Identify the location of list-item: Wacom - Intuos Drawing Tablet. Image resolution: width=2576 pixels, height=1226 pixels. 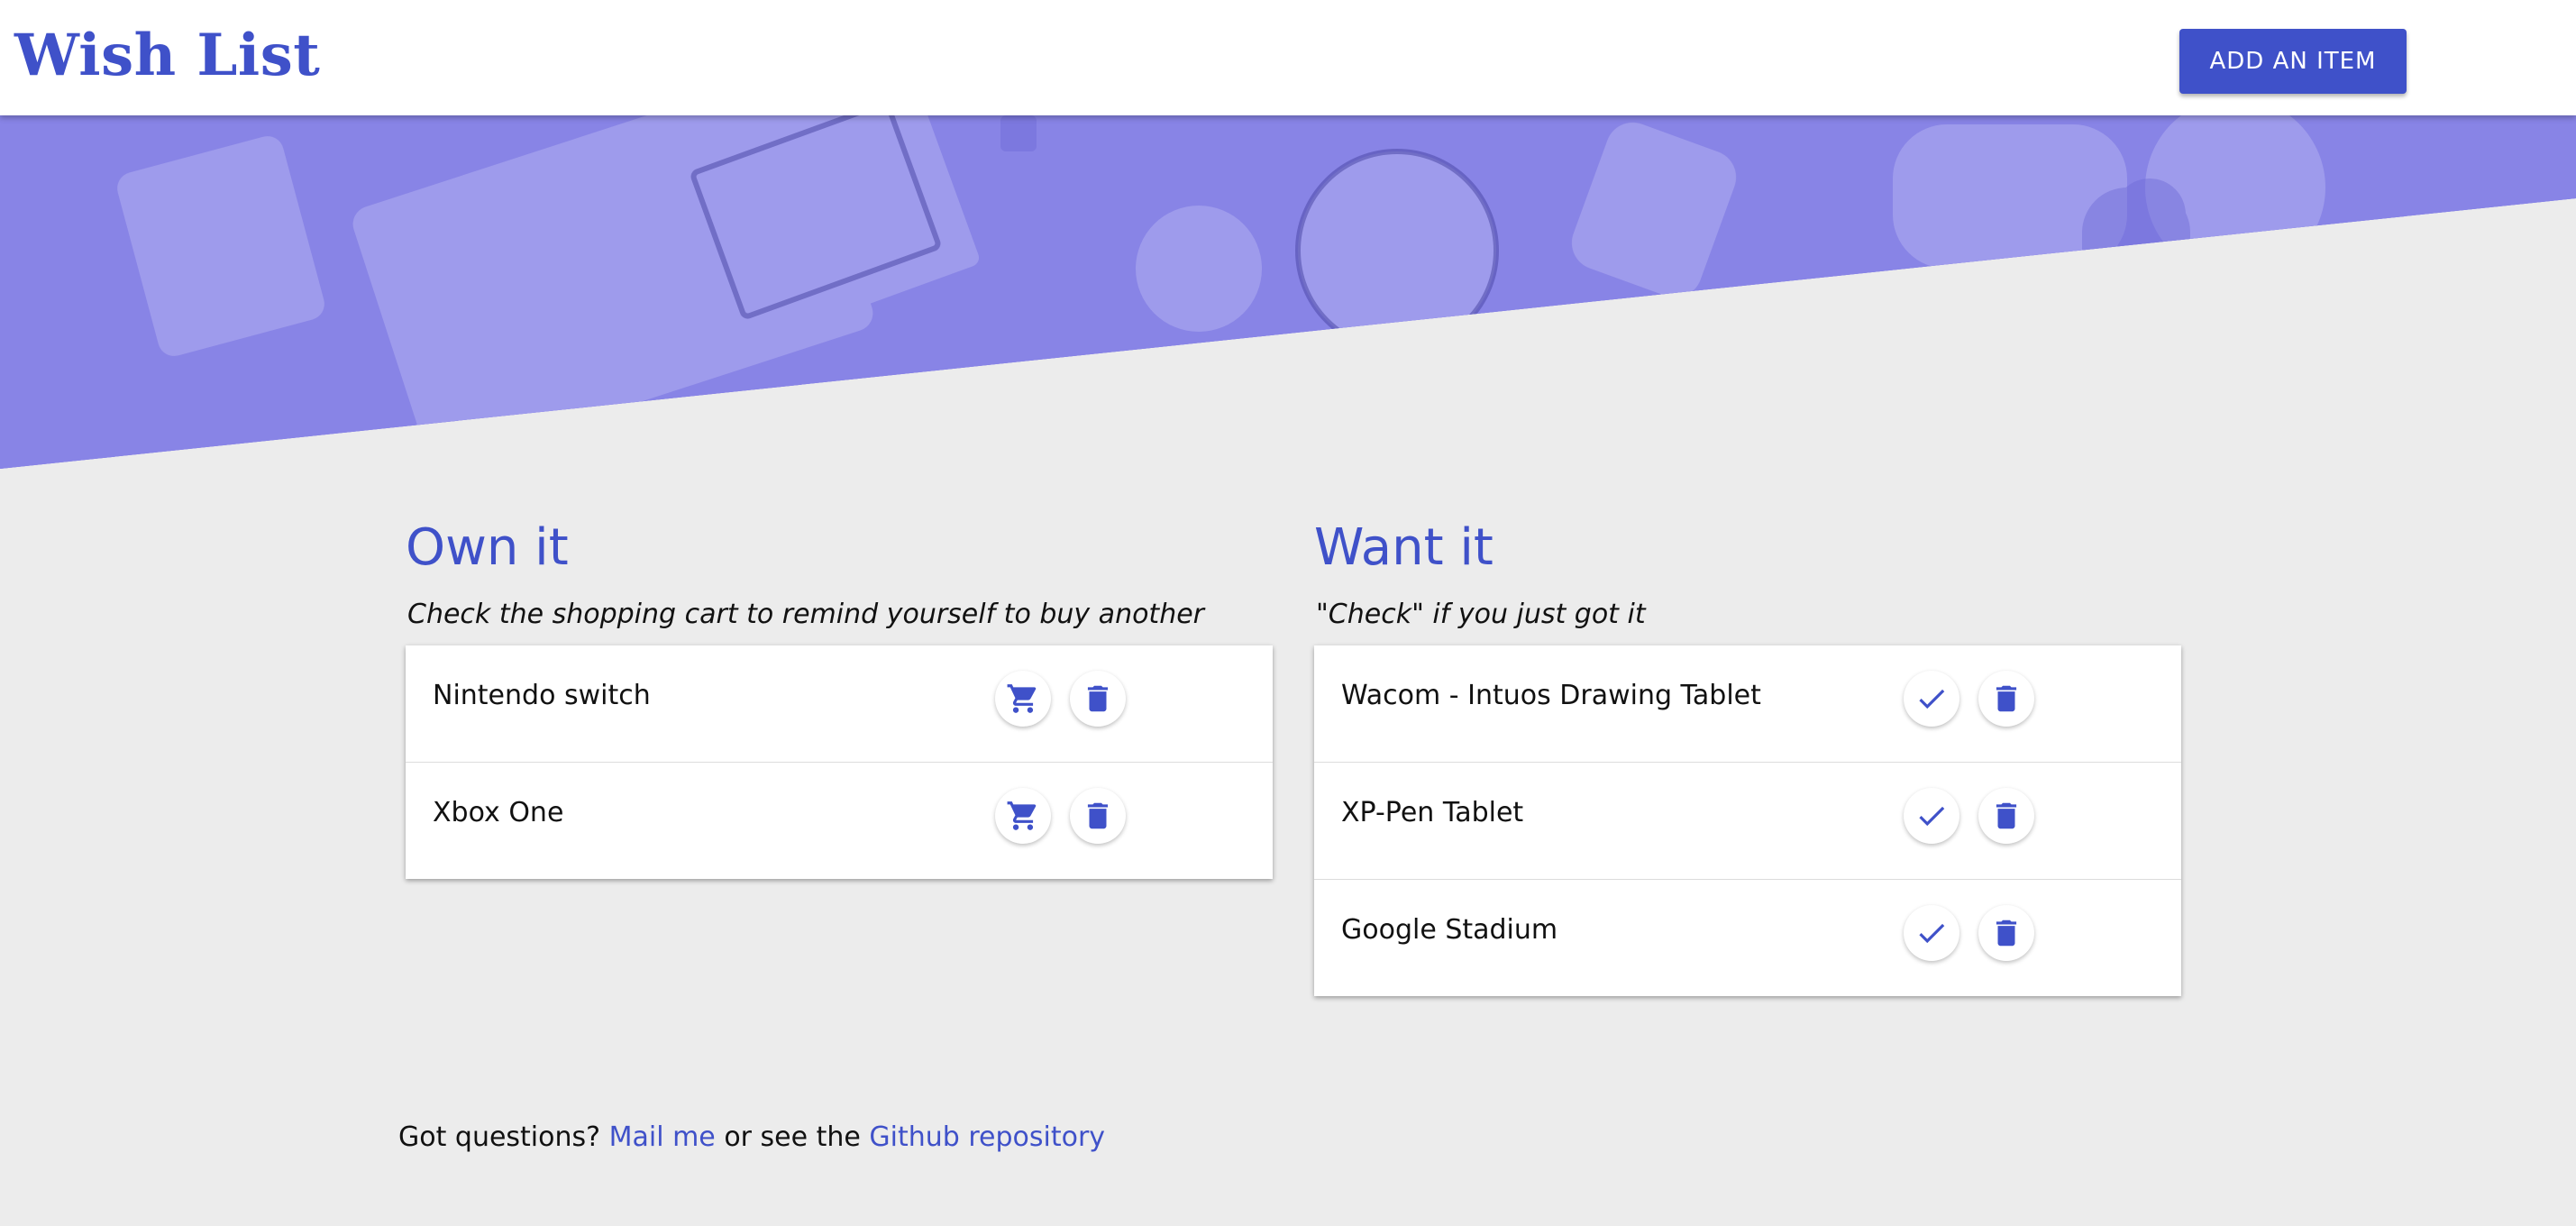
(1747, 703).